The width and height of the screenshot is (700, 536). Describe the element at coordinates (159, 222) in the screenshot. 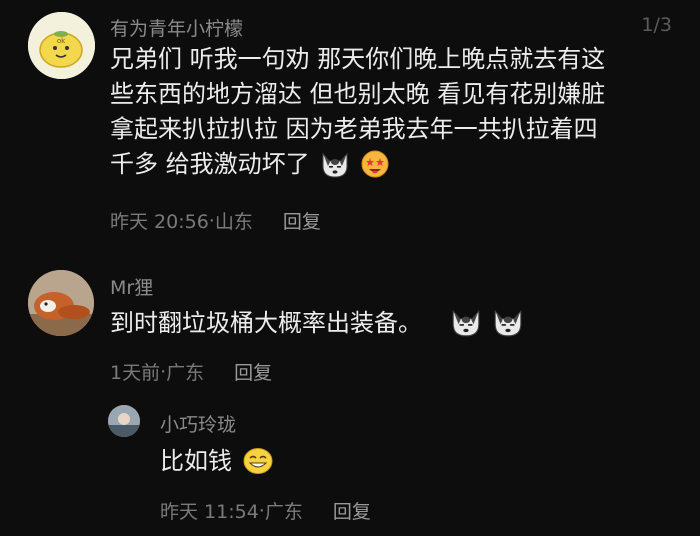

I see `timestamp: 昨天 20:56` at that location.